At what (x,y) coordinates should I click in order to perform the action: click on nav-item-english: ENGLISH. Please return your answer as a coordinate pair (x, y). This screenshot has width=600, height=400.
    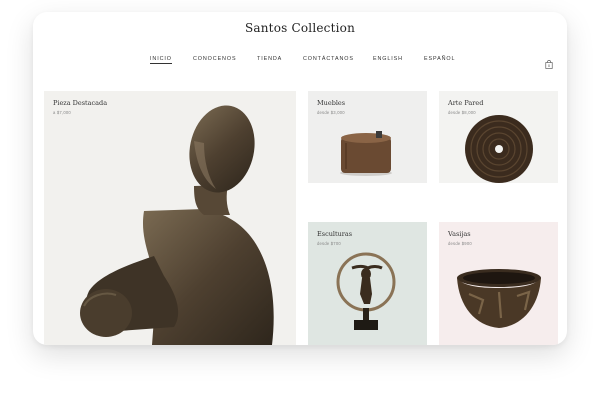
    Looking at the image, I should click on (388, 59).